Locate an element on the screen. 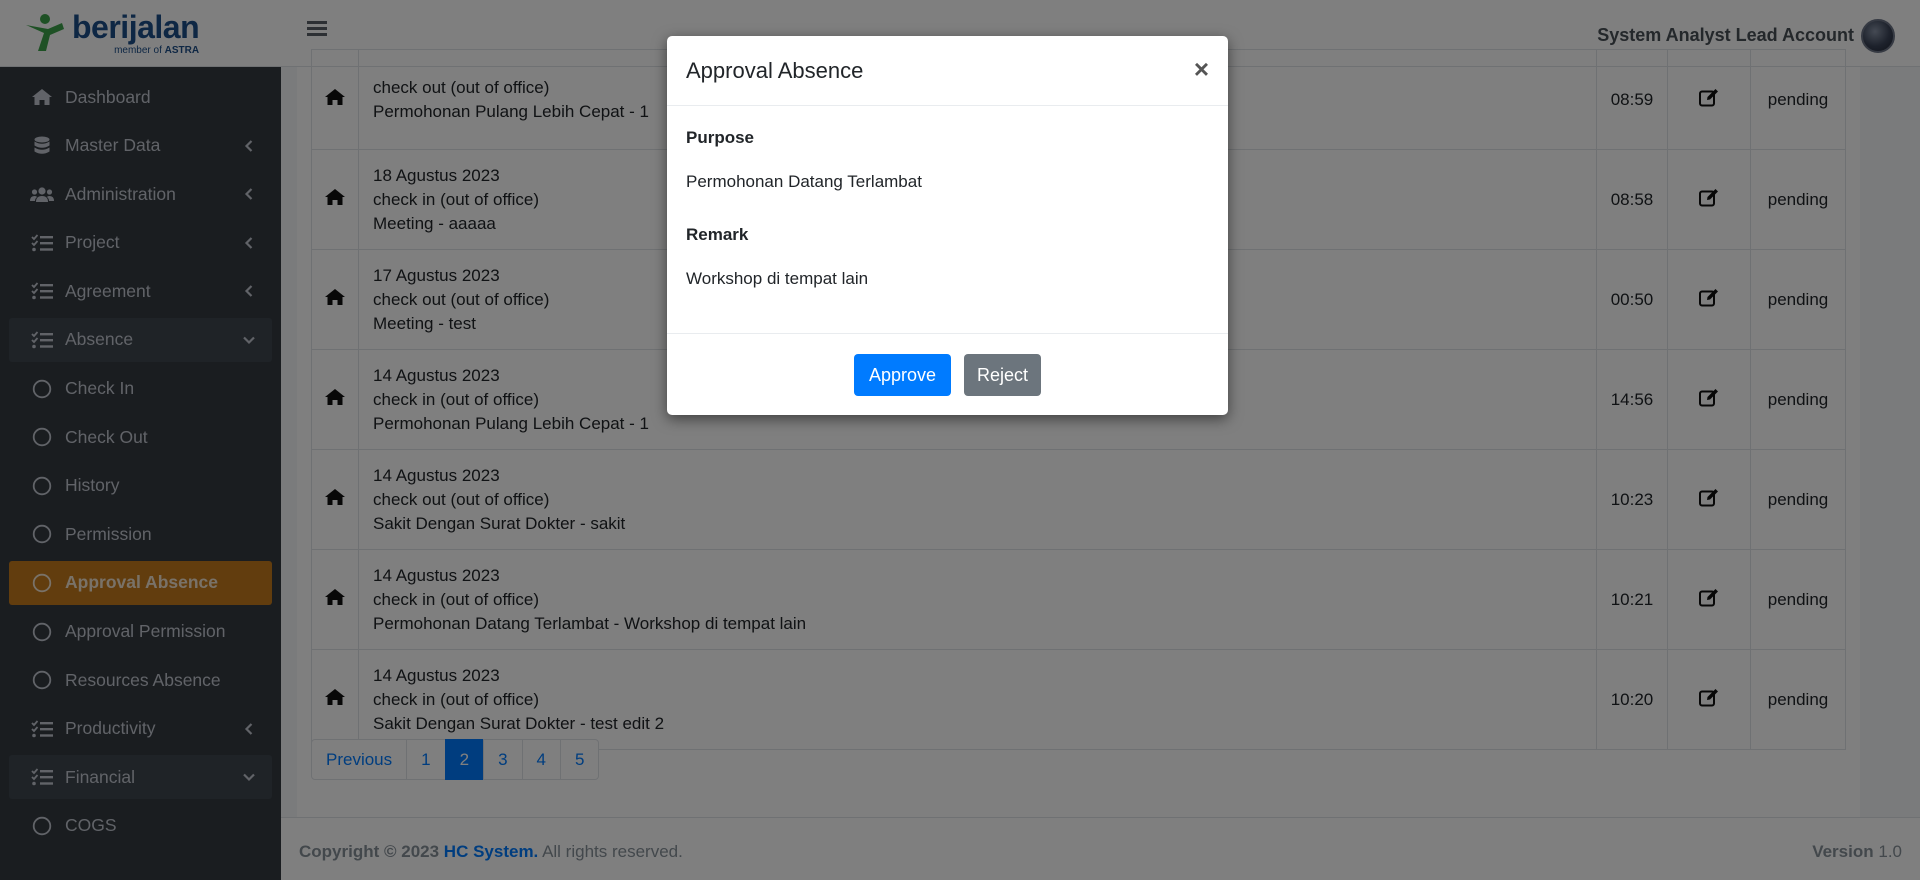 This screenshot has height=880, width=1920. purpose-label: Purpose is located at coordinates (720, 137).